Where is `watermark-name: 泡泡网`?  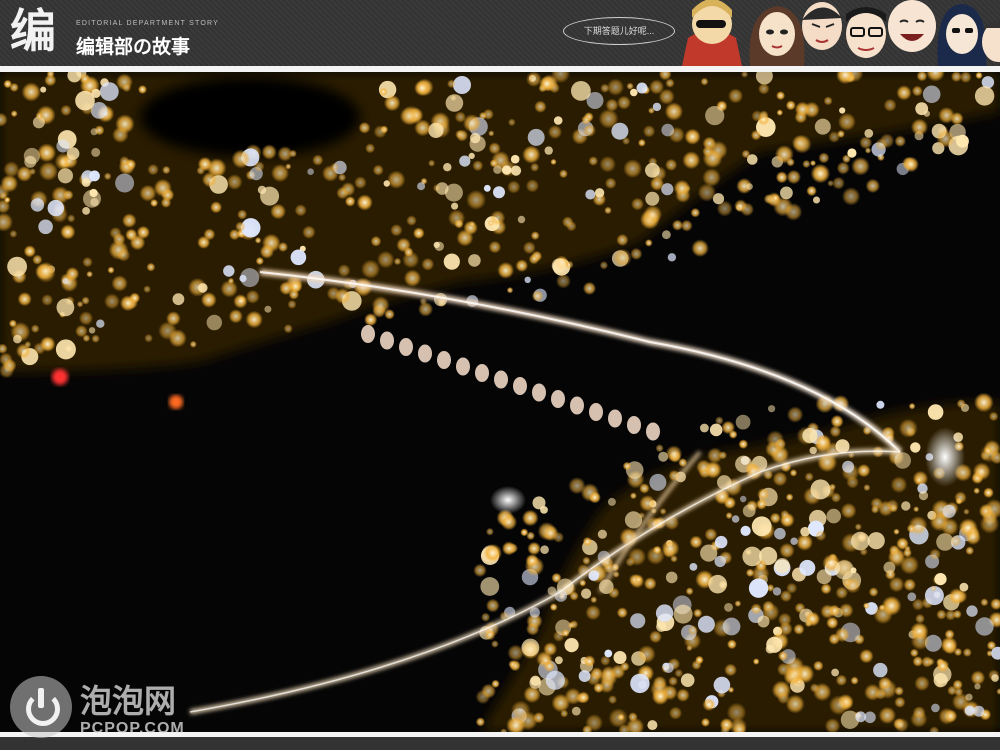
watermark-name: 泡泡网 is located at coordinates (128, 701).